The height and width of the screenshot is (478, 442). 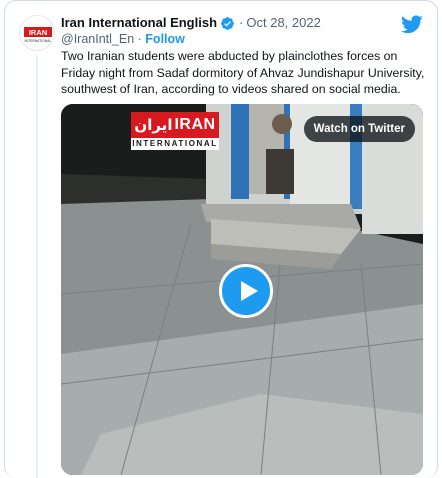 I want to click on logo-persian-text: ایران, so click(x=153, y=125).